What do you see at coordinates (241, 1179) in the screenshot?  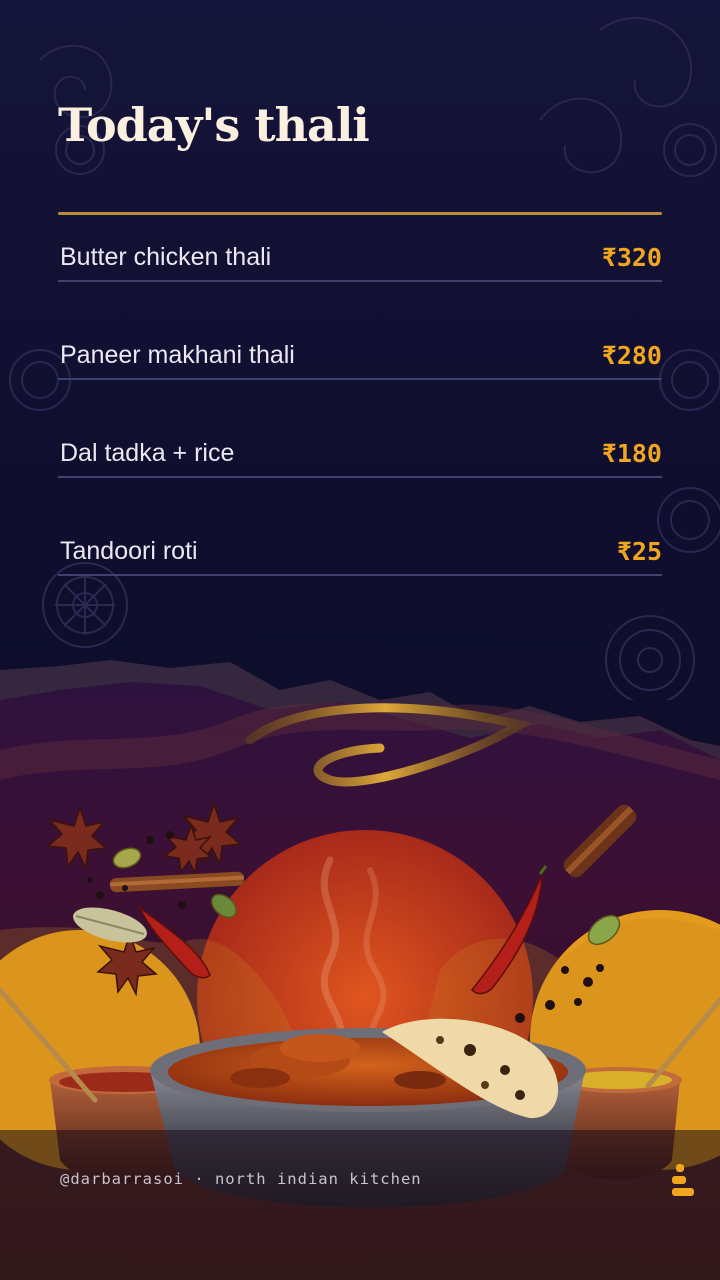 I see `footer-handle: @darbarrasoi · north indian kitchen` at bounding box center [241, 1179].